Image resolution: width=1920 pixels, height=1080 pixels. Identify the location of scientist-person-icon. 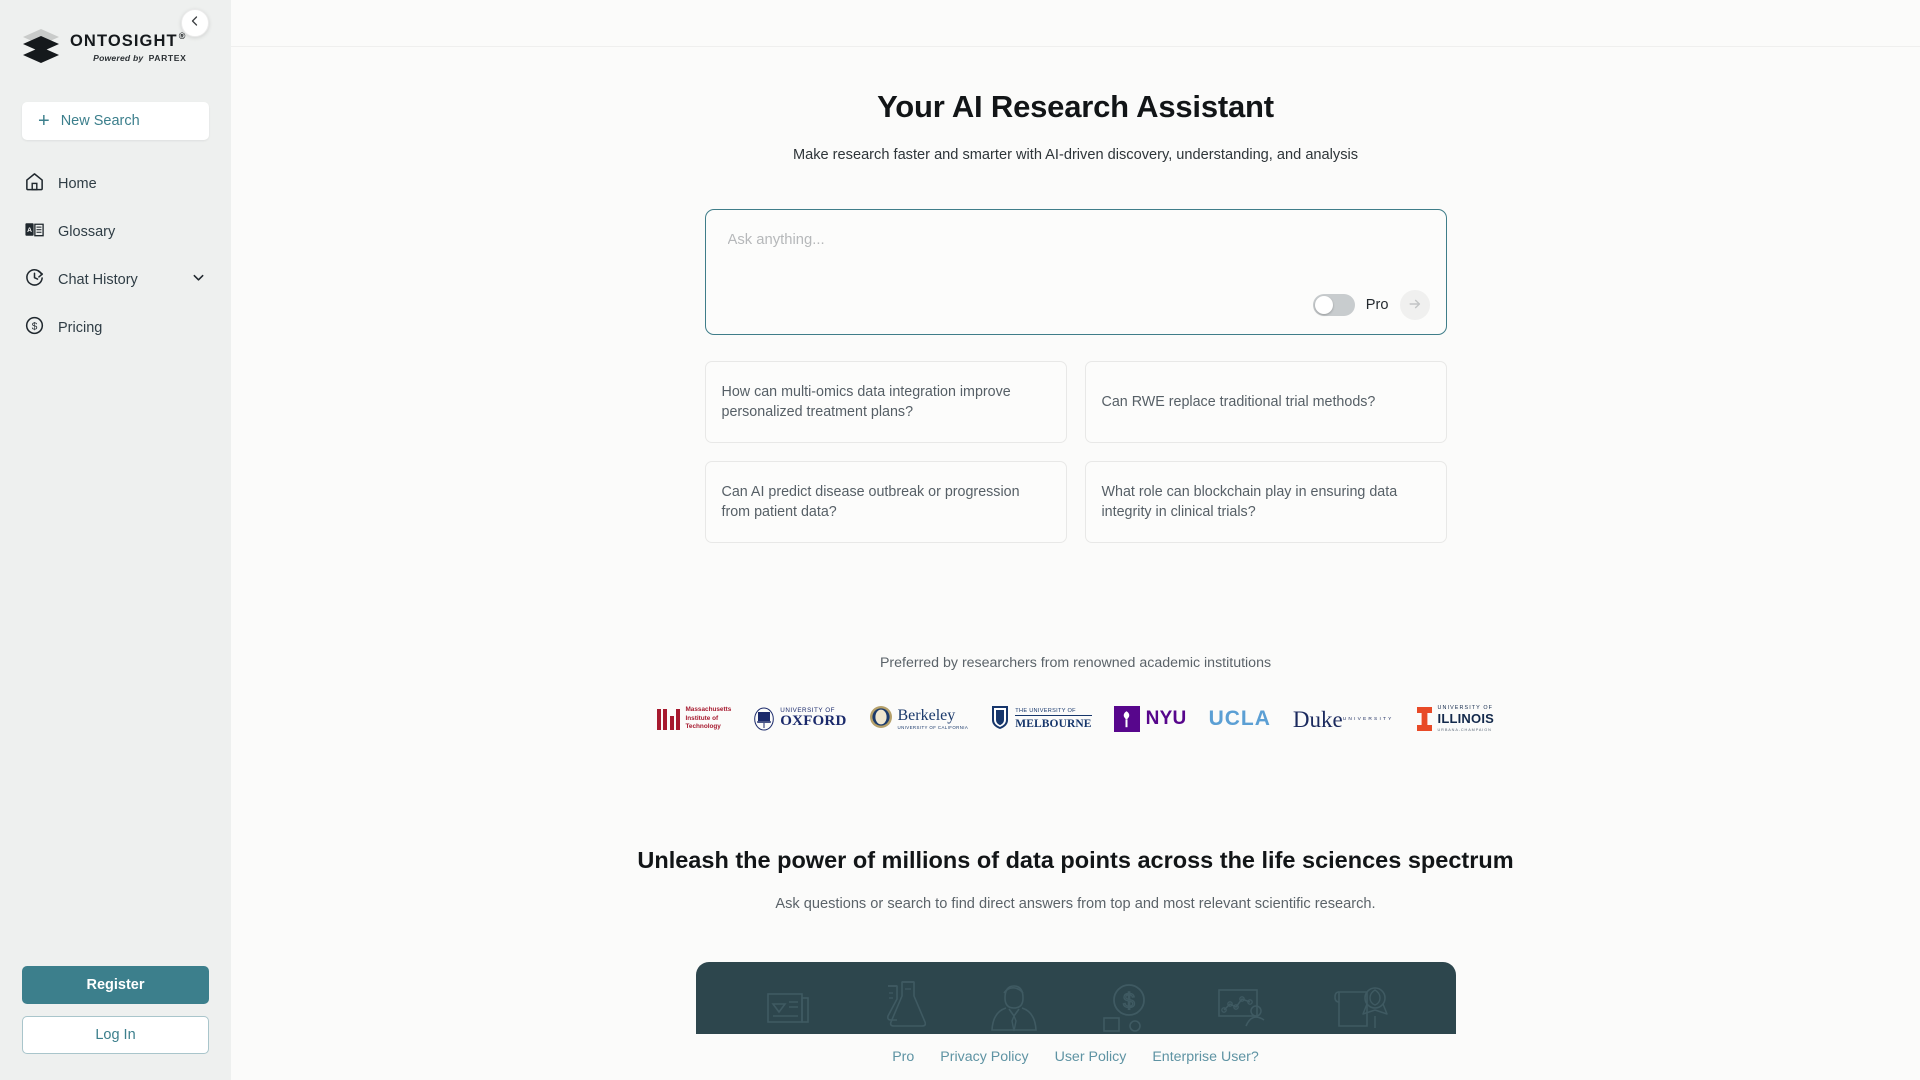
(1014, 1008).